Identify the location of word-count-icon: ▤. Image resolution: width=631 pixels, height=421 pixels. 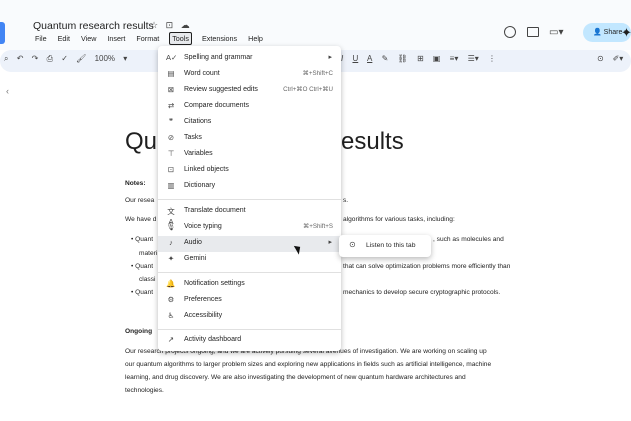
(171, 73).